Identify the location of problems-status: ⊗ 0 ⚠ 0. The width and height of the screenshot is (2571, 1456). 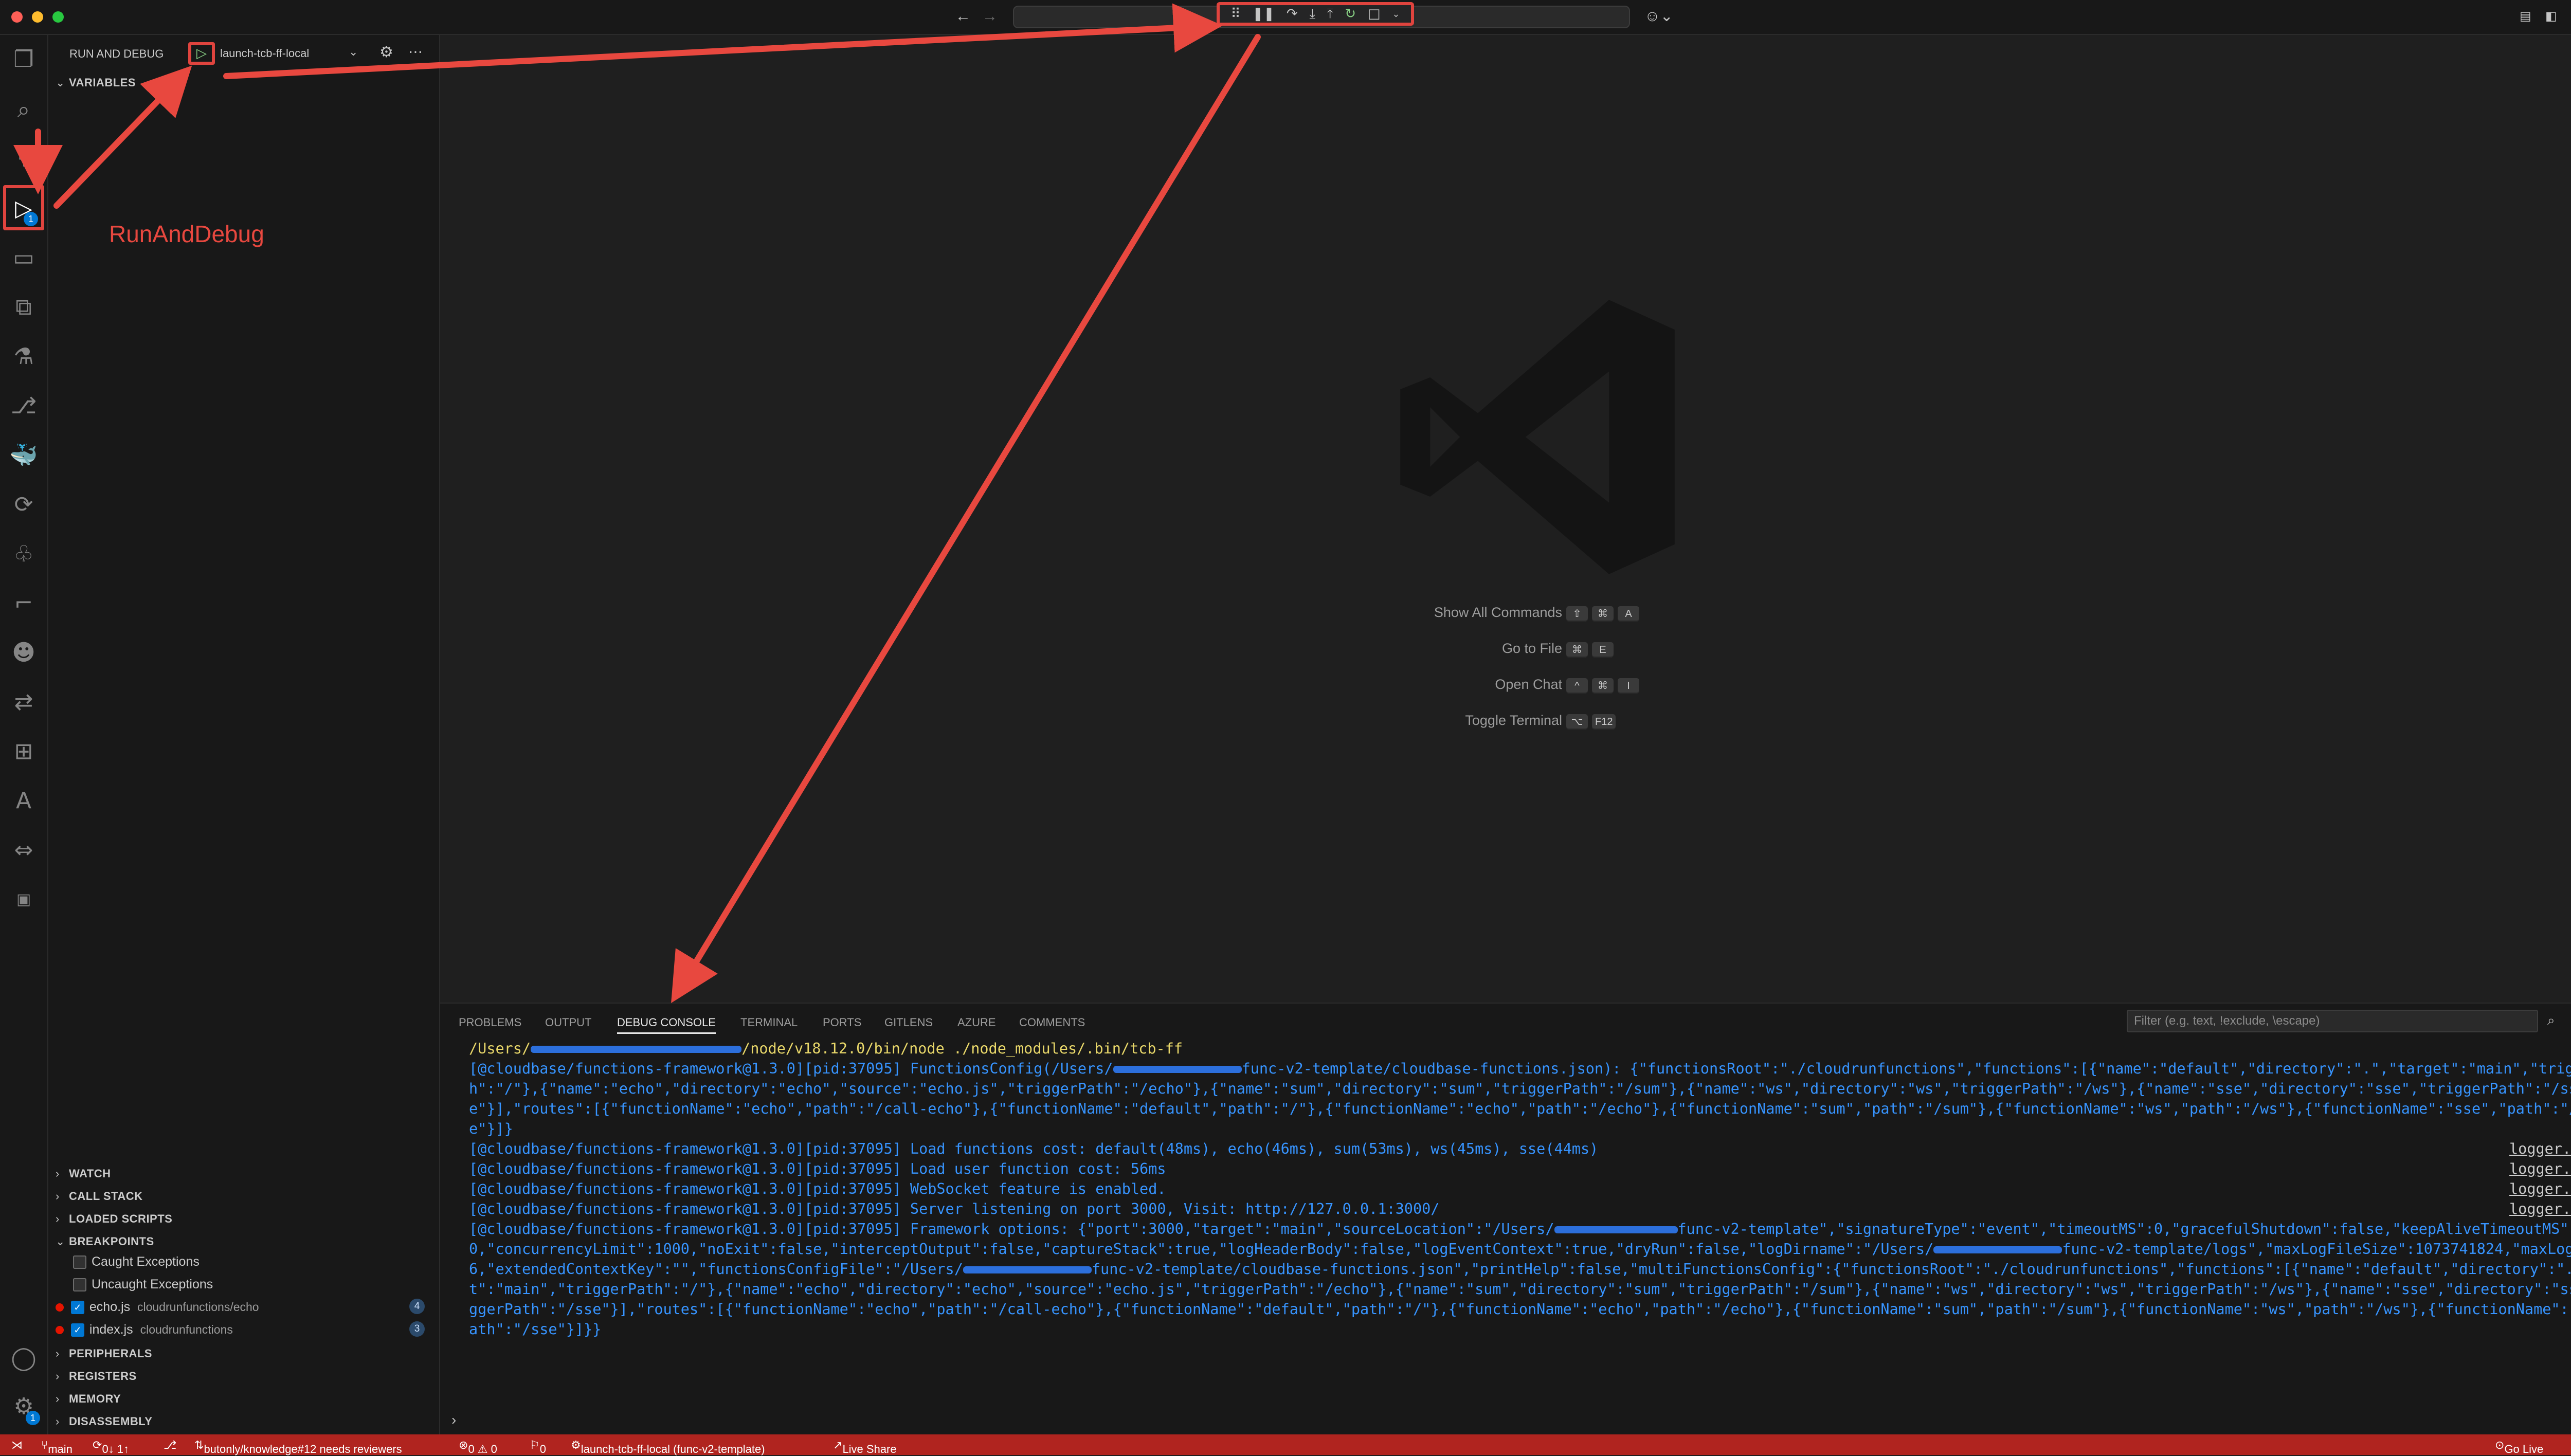
(478, 1447).